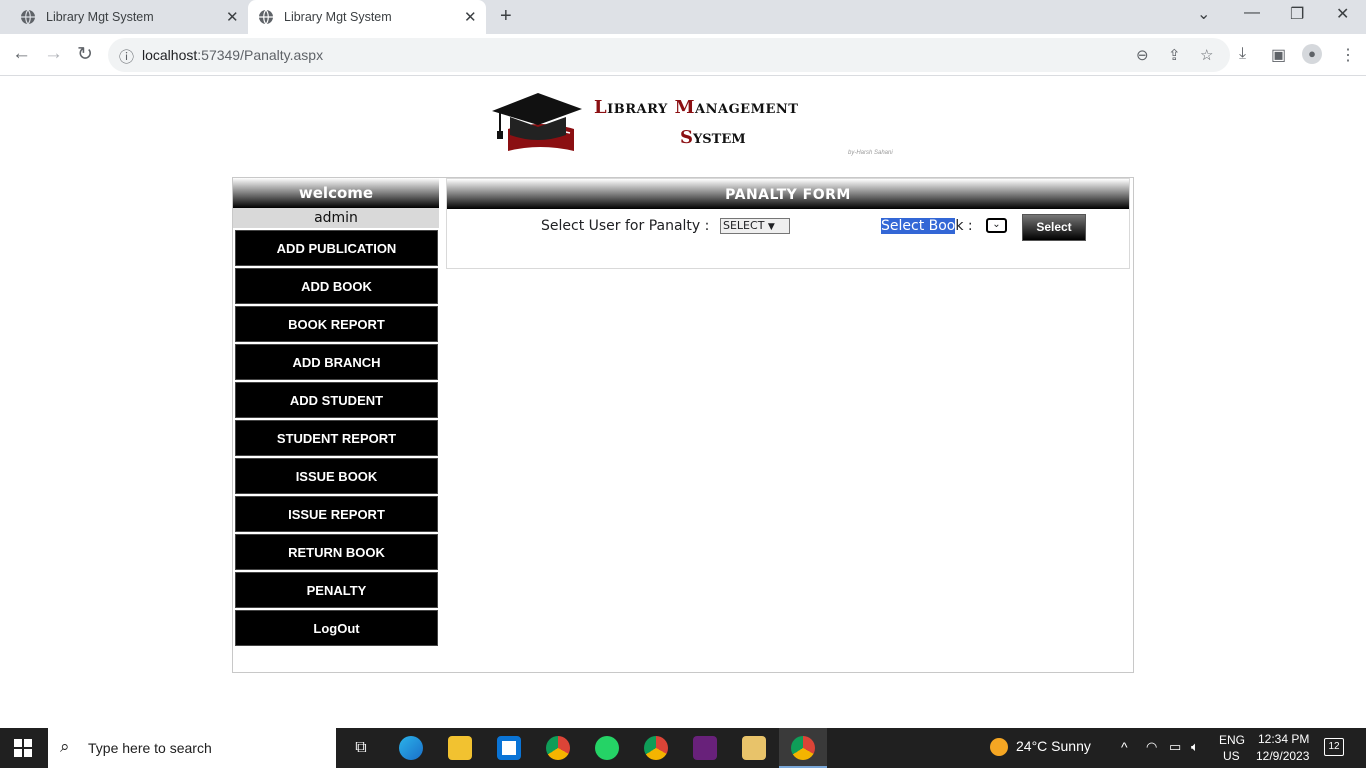 This screenshot has width=1366, height=768. I want to click on active-chrome-app, so click(803, 748).